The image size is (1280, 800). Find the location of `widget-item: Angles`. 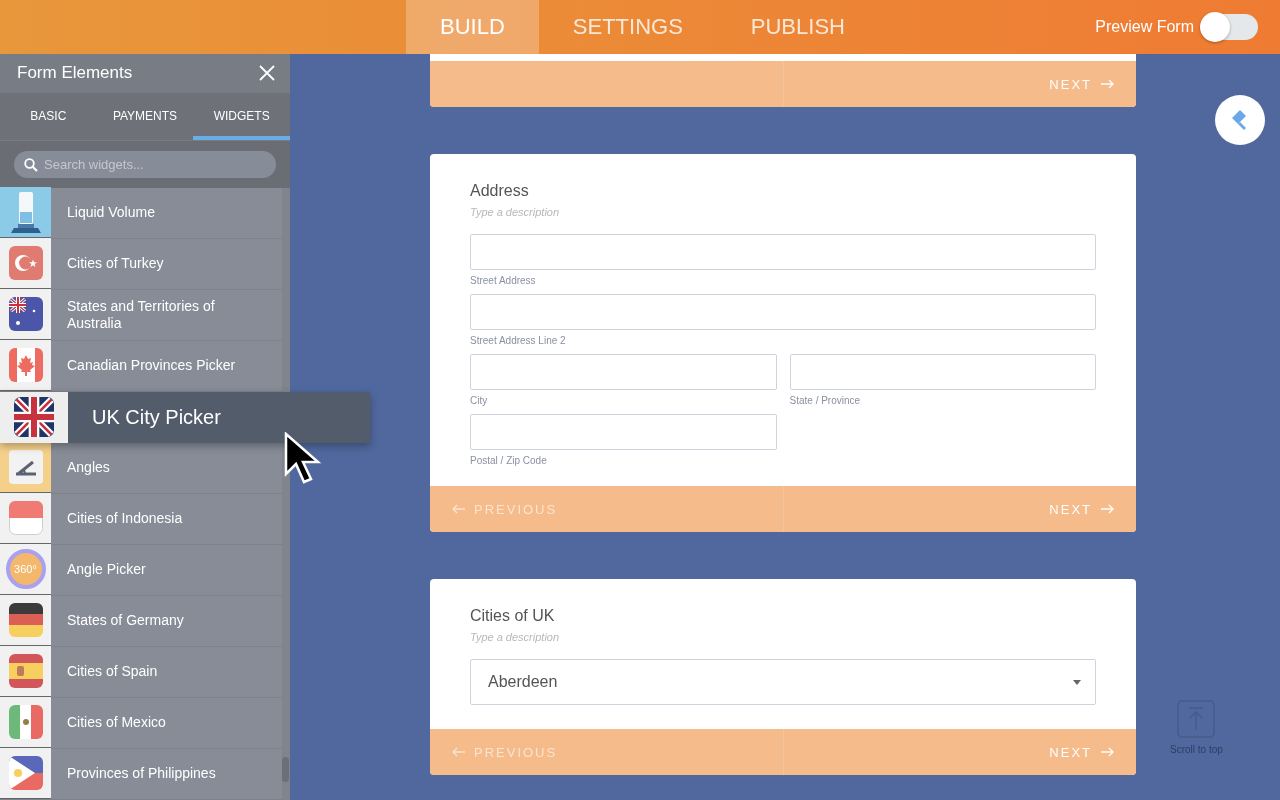

widget-item: Angles is located at coordinates (141, 468).